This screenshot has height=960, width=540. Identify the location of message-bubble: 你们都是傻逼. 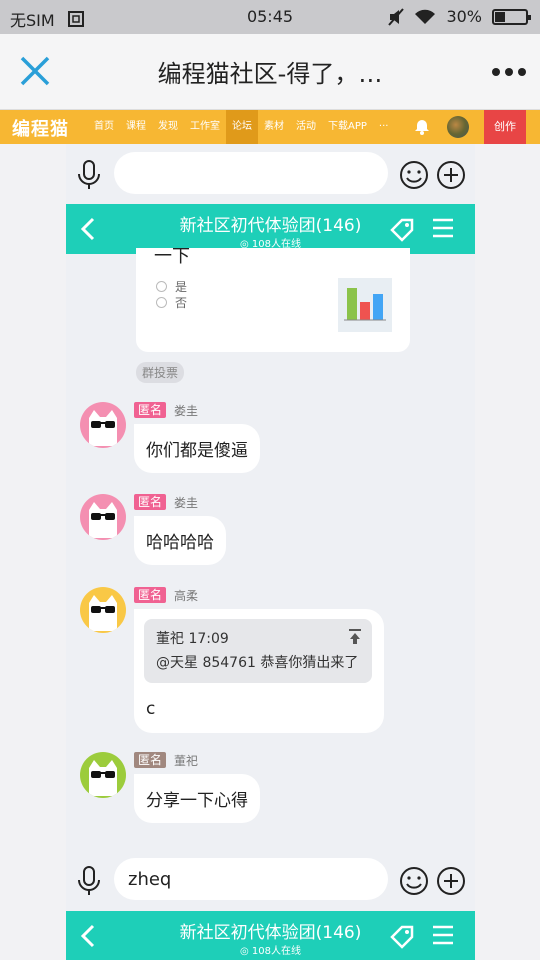
(197, 448).